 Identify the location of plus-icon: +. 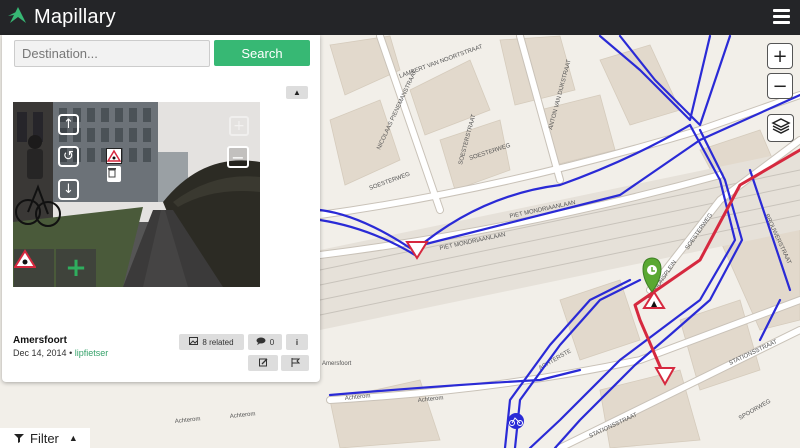
(76, 268).